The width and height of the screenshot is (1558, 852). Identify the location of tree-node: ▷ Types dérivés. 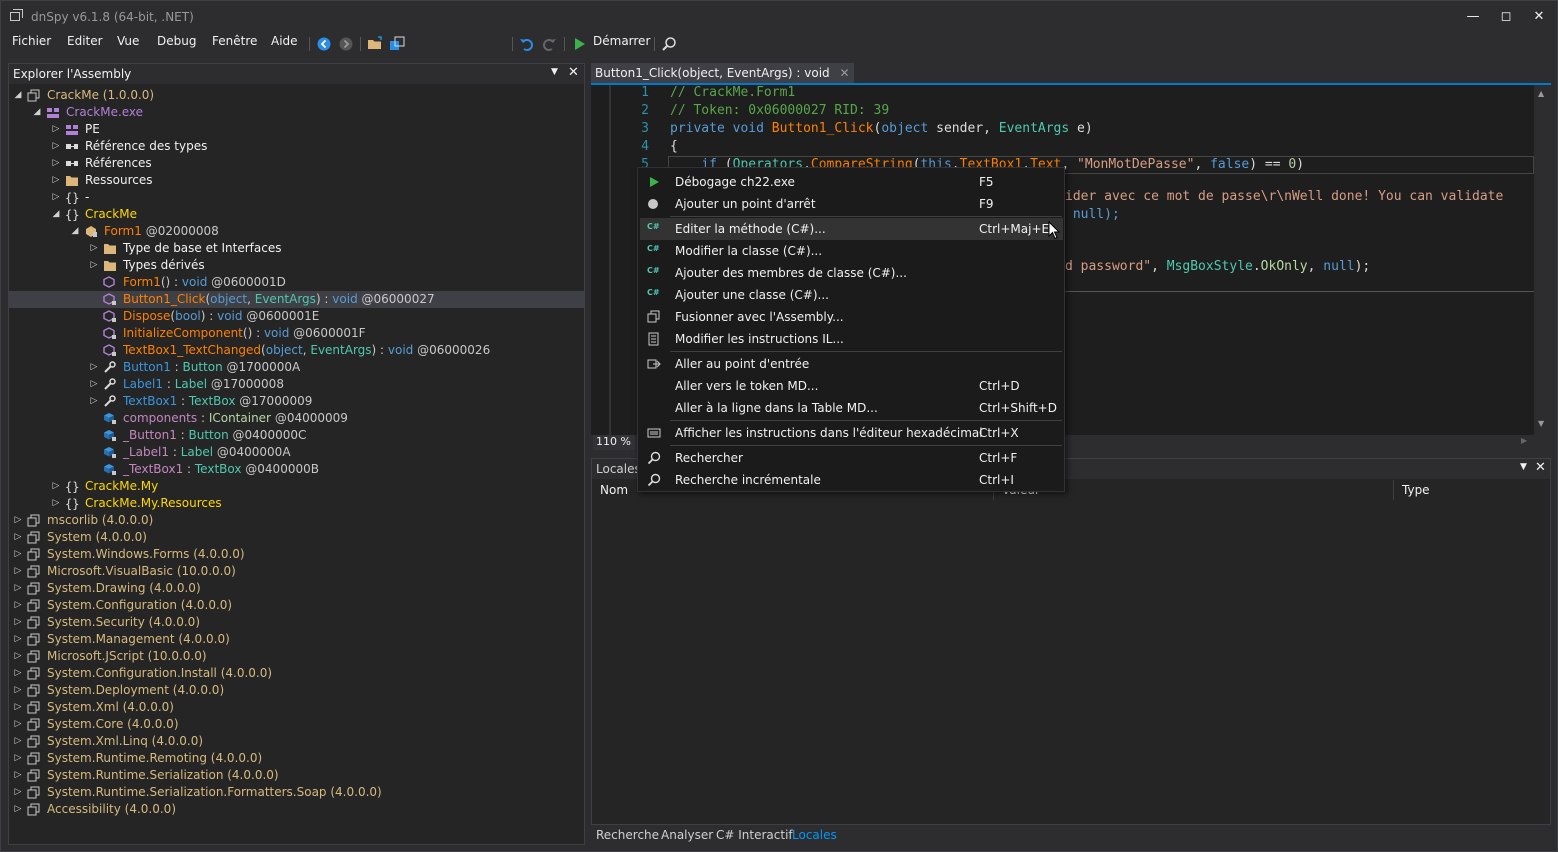
(296, 265).